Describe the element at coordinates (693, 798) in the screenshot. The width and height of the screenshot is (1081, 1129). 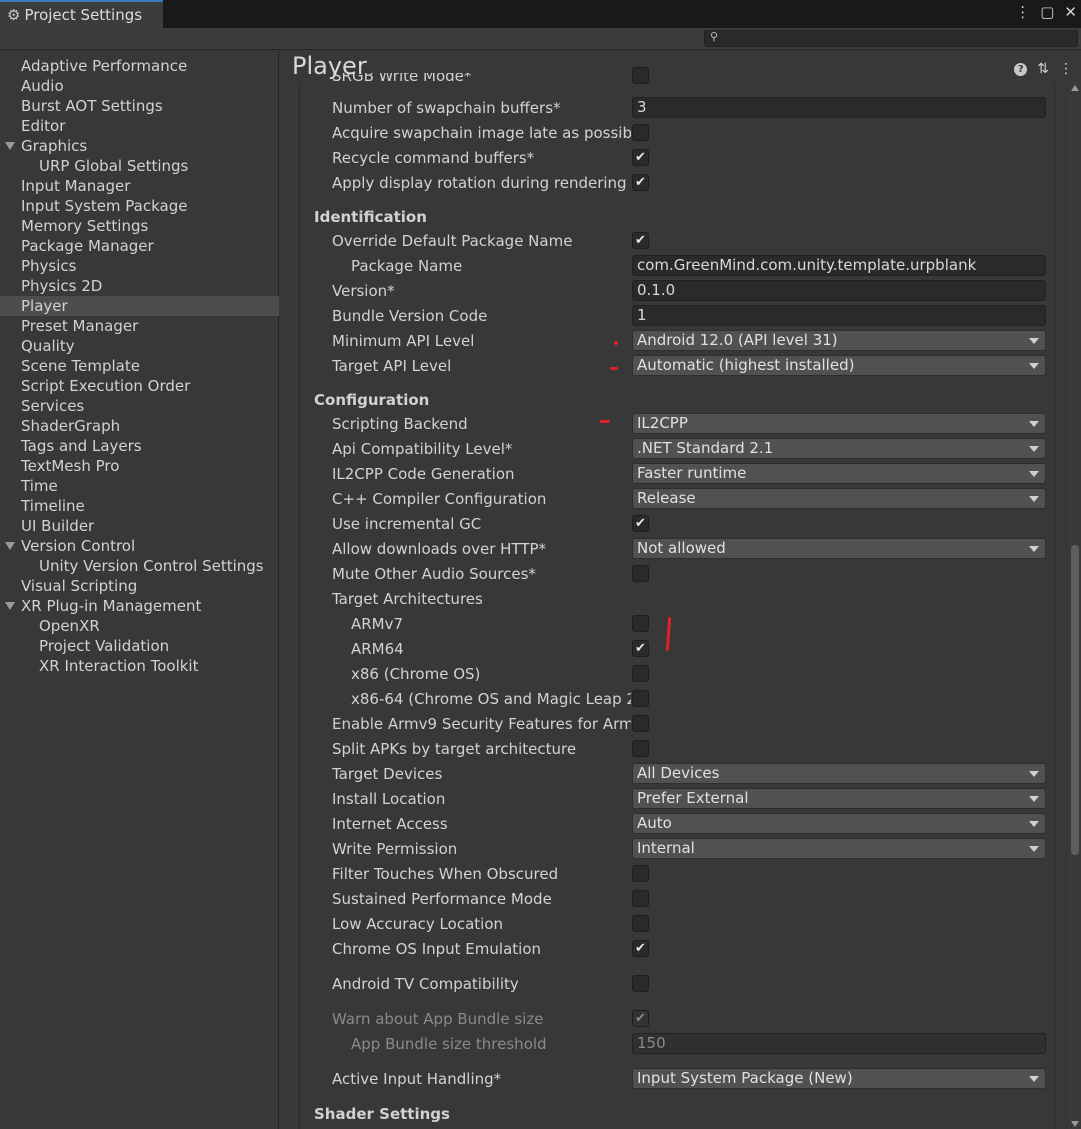
I see `install-location-value: Prefer External` at that location.